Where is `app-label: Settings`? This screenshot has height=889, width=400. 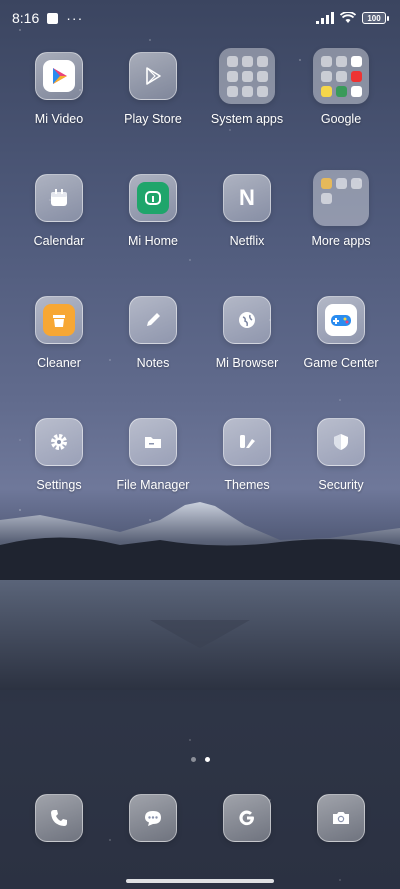
app-label: Settings is located at coordinates (59, 485).